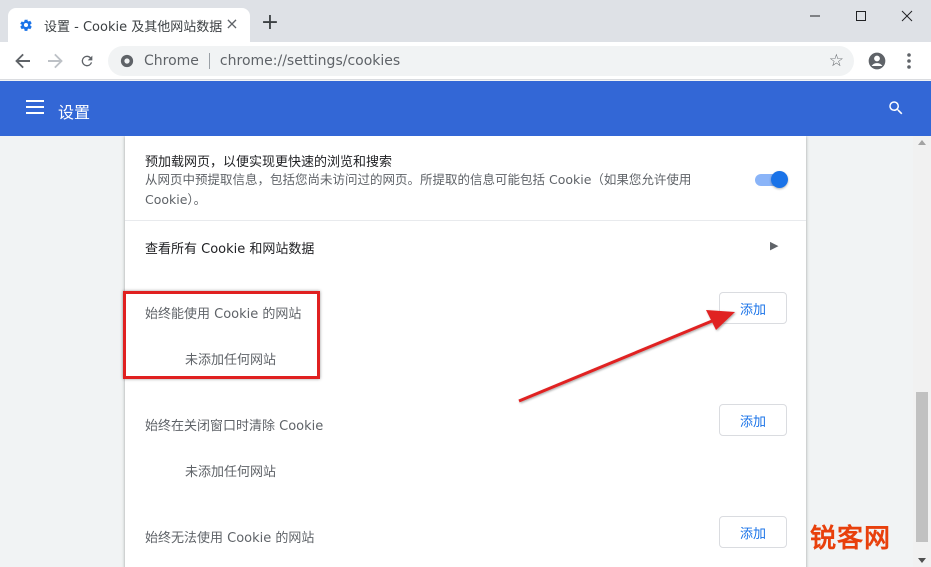 Image resolution: width=931 pixels, height=567 pixels. I want to click on close-window-button, so click(907, 16).